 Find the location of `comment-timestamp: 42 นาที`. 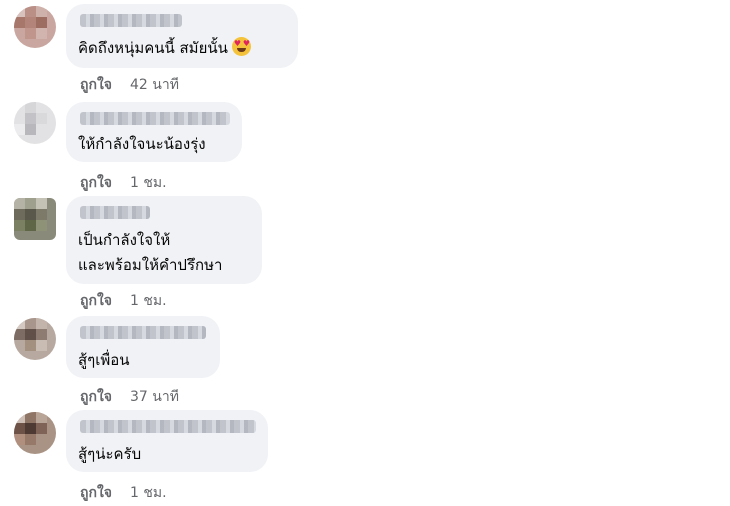

comment-timestamp: 42 นาที is located at coordinates (154, 85).